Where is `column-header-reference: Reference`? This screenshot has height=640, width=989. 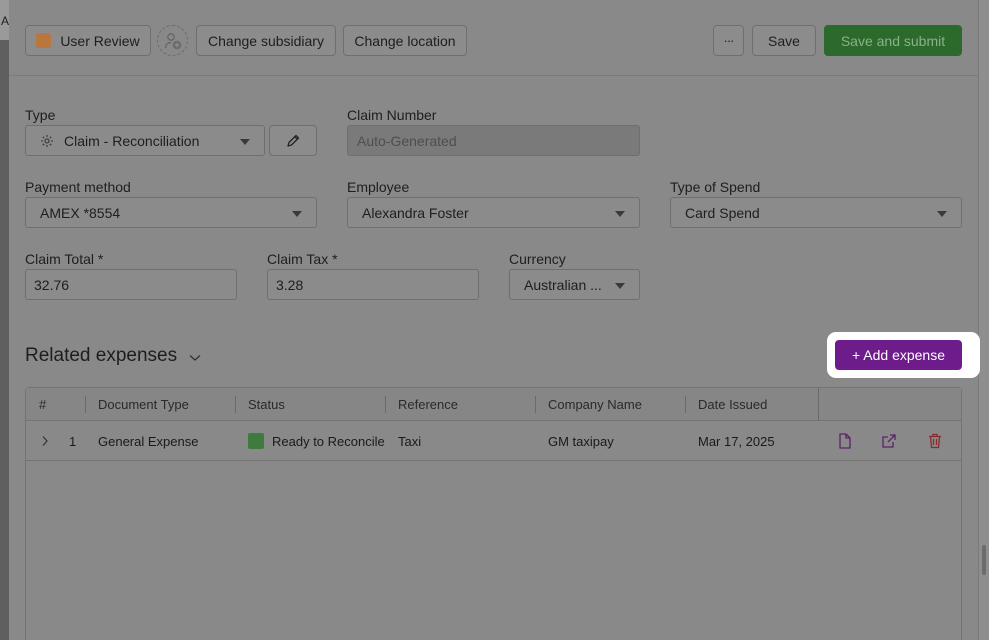
column-header-reference: Reference is located at coordinates (428, 404).